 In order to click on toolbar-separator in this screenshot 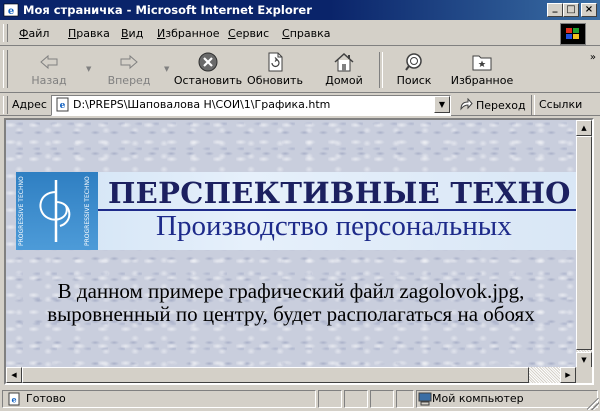, I will do `click(381, 70)`.